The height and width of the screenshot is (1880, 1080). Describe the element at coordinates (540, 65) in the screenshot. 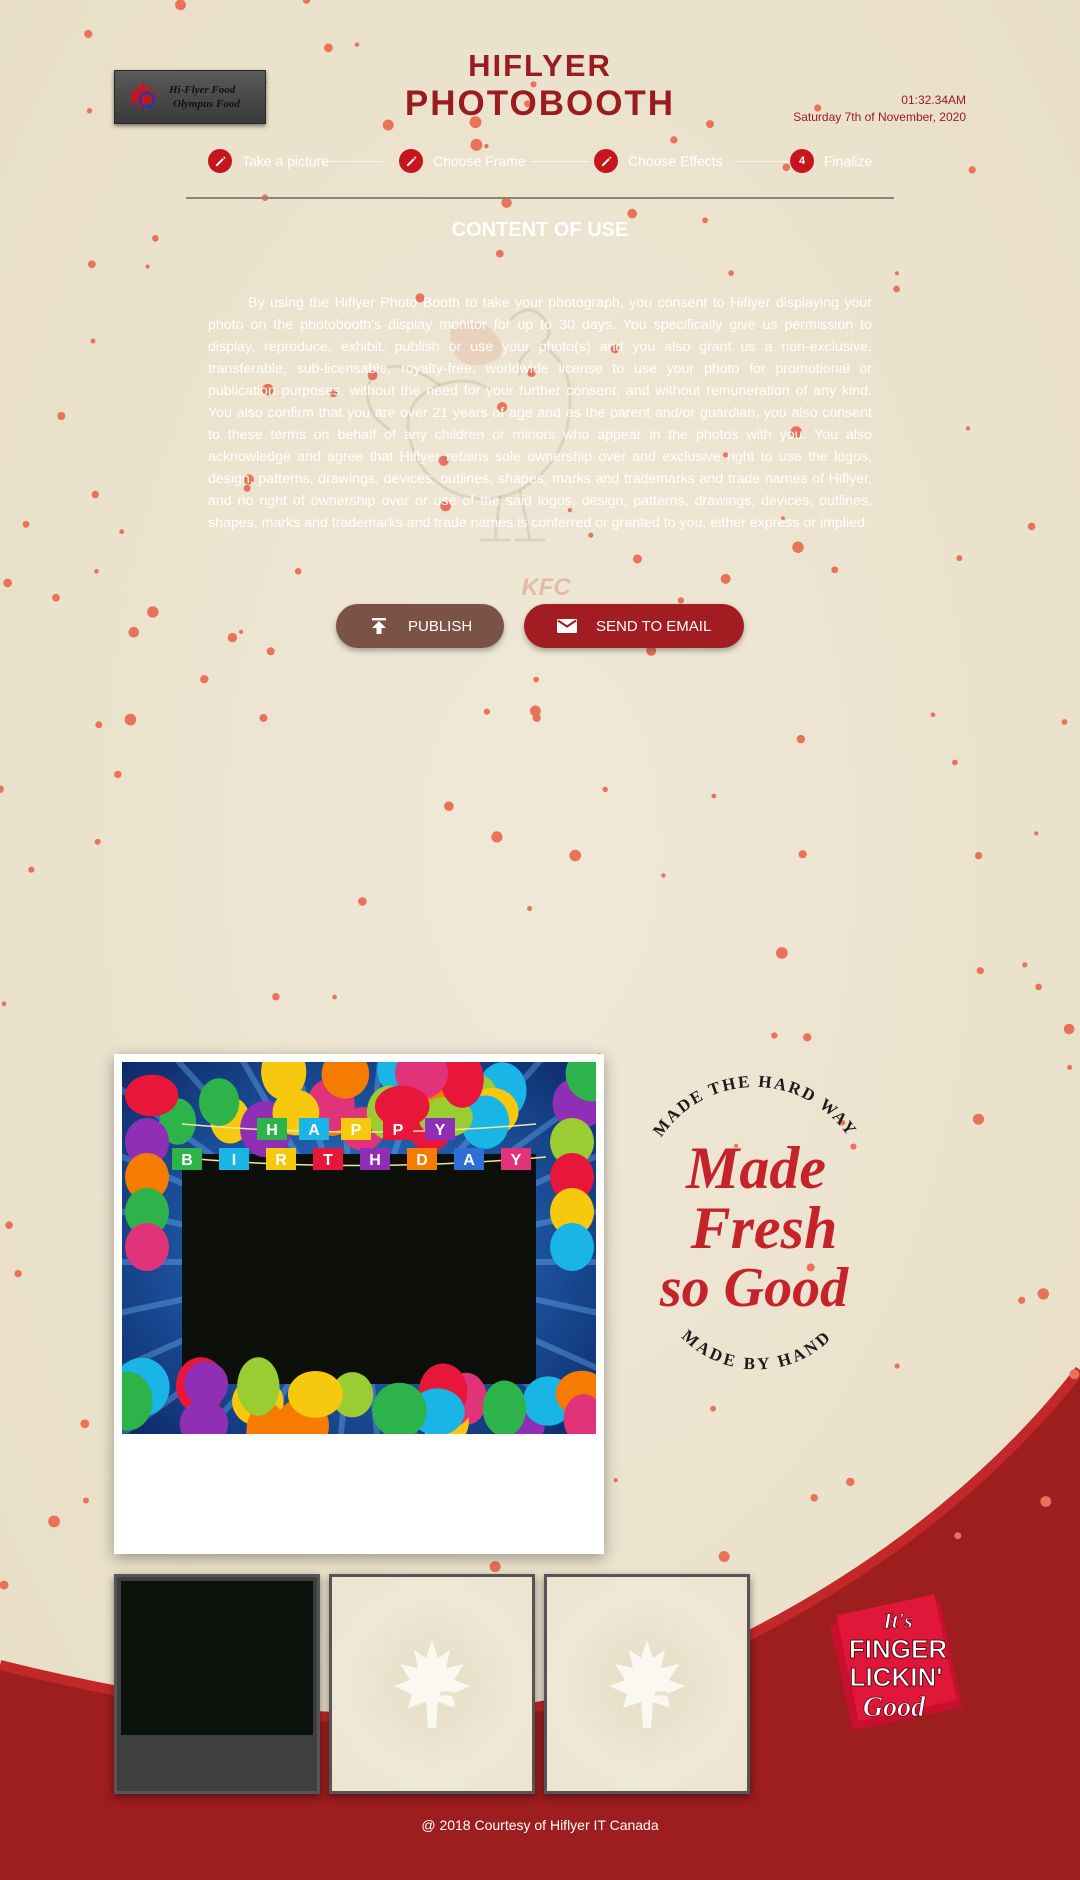

I see `app-title-line1: HIFLYER` at that location.